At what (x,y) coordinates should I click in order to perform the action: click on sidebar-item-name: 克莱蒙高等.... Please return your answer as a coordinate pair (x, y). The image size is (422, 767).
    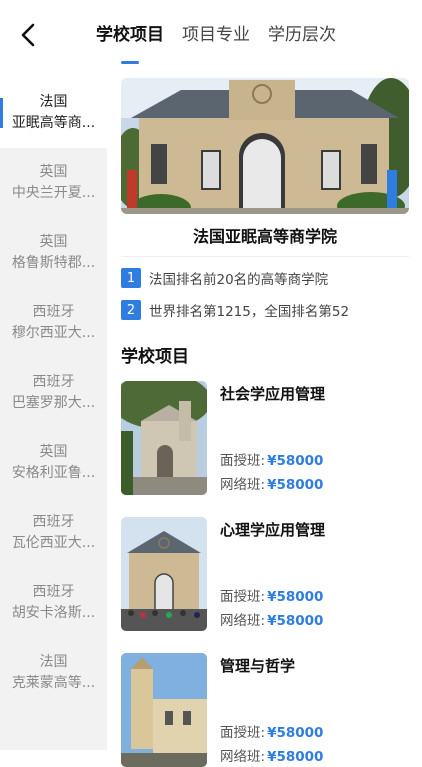
    Looking at the image, I should click on (53, 683).